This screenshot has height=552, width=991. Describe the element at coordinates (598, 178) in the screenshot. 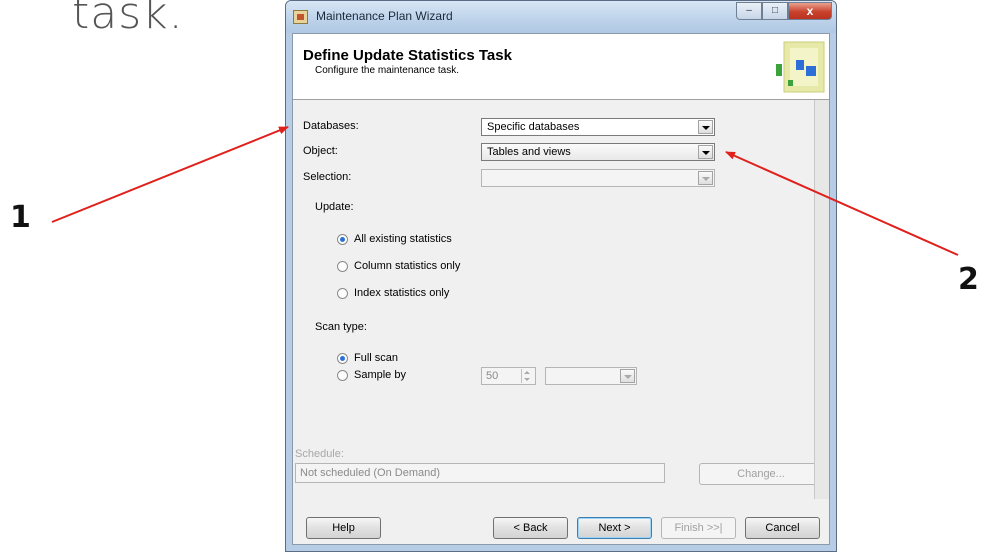

I see `selection-dropdown` at that location.